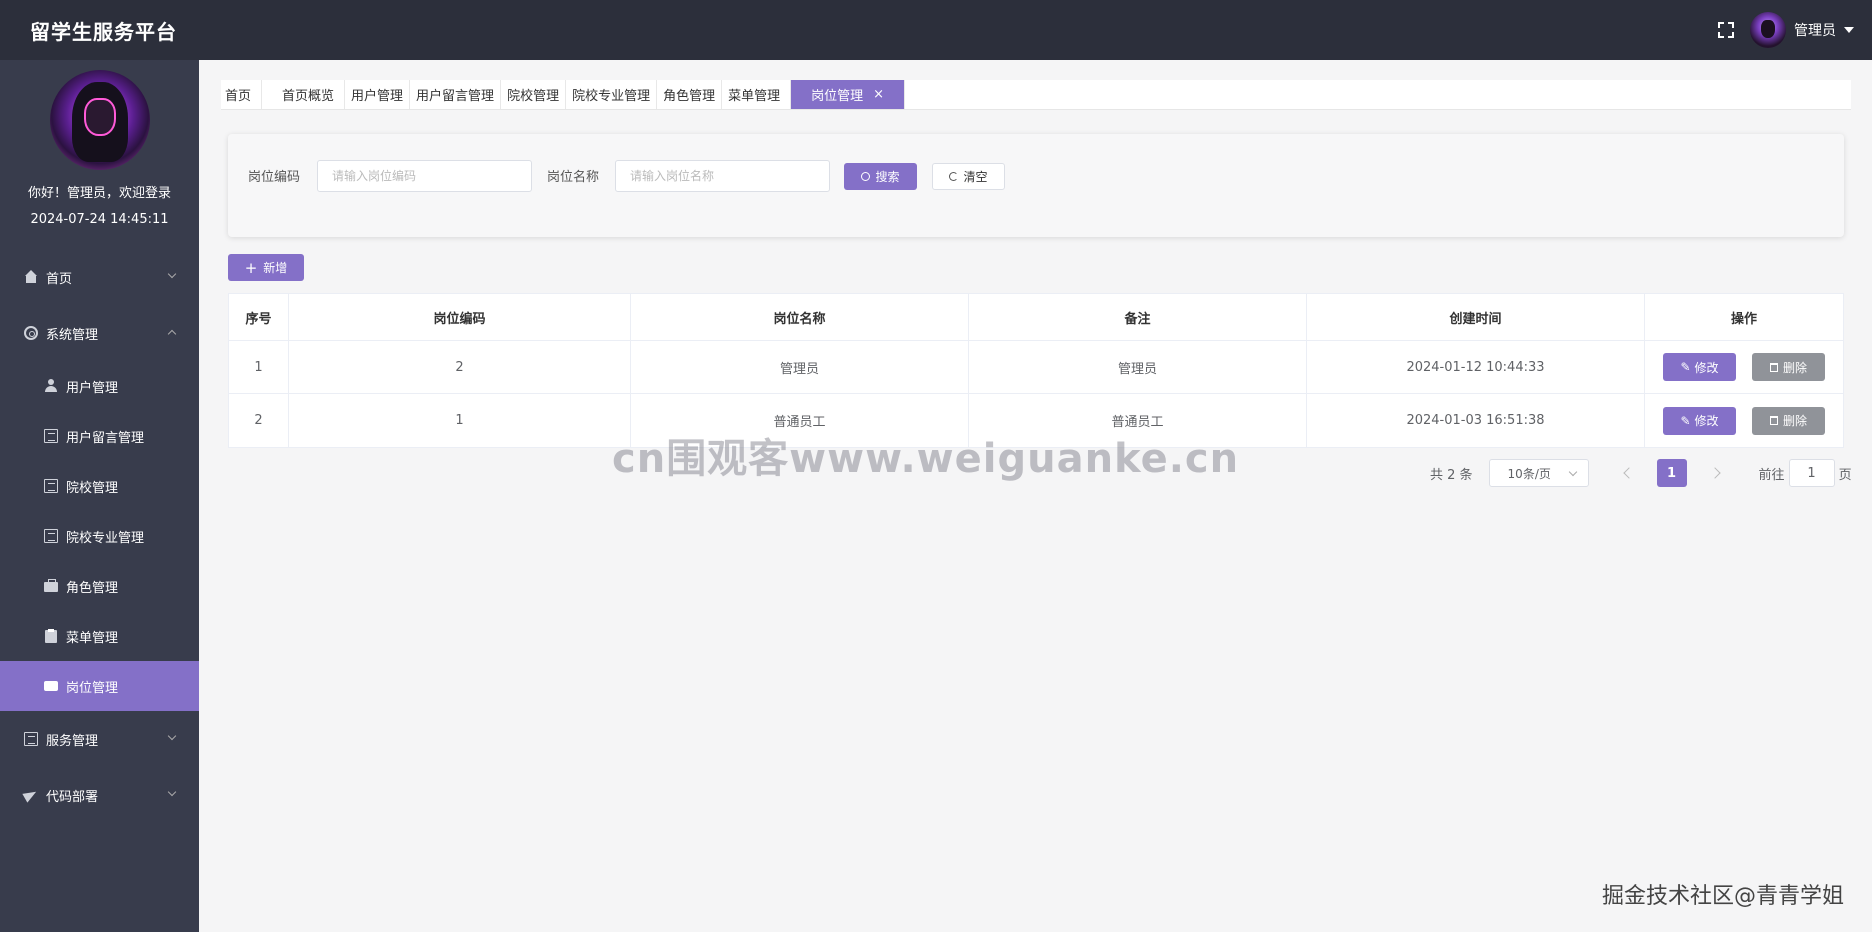 Image resolution: width=1872 pixels, height=932 pixels. I want to click on pagination-total: 共 2 条, so click(1451, 475).